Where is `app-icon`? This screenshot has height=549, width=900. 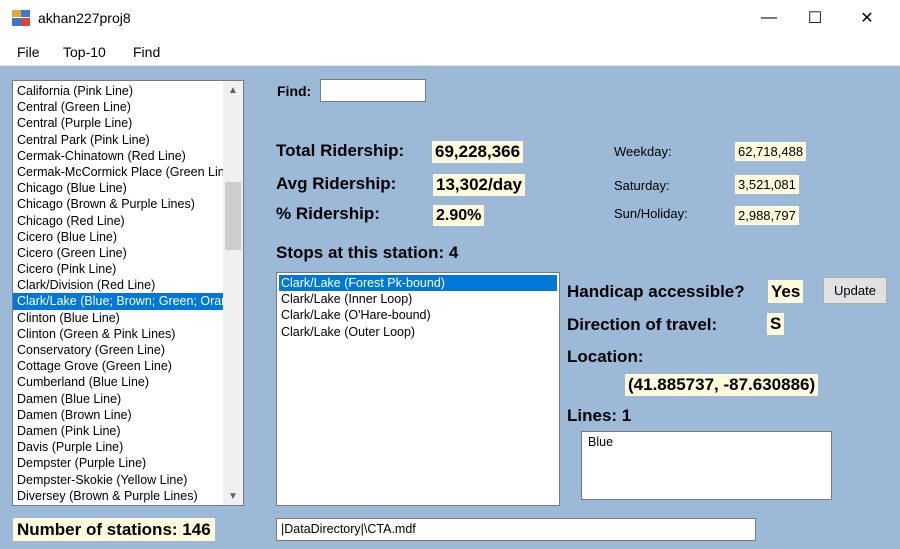 app-icon is located at coordinates (21, 18).